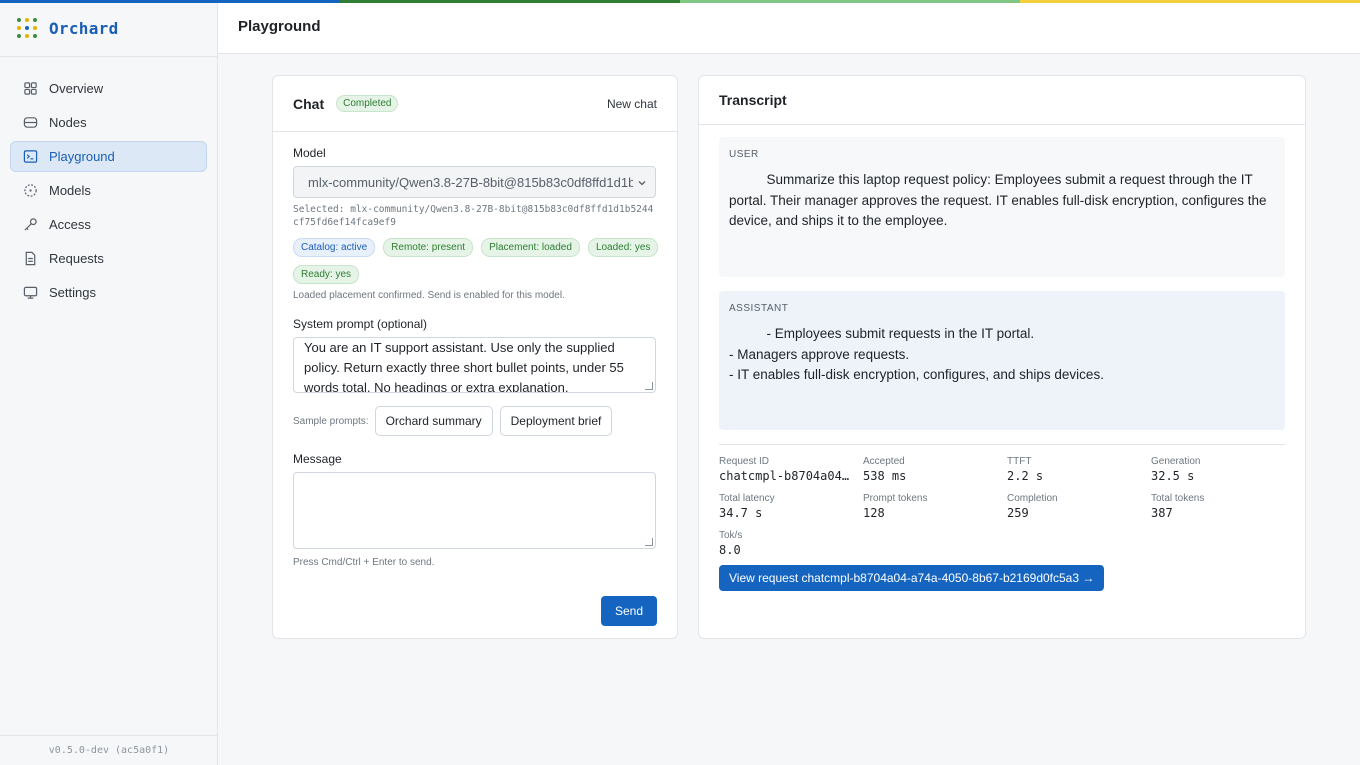 The height and width of the screenshot is (765, 1360). What do you see at coordinates (68, 122) in the screenshot?
I see `sidebar-item-label: Nodes` at bounding box center [68, 122].